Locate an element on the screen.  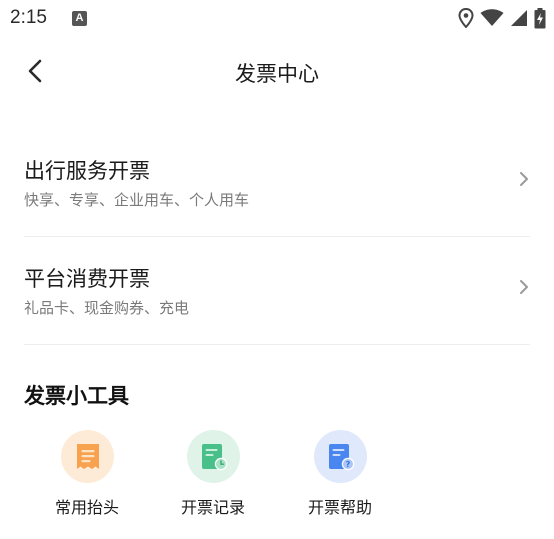
tool-label: 开票记录 is located at coordinates (212, 507).